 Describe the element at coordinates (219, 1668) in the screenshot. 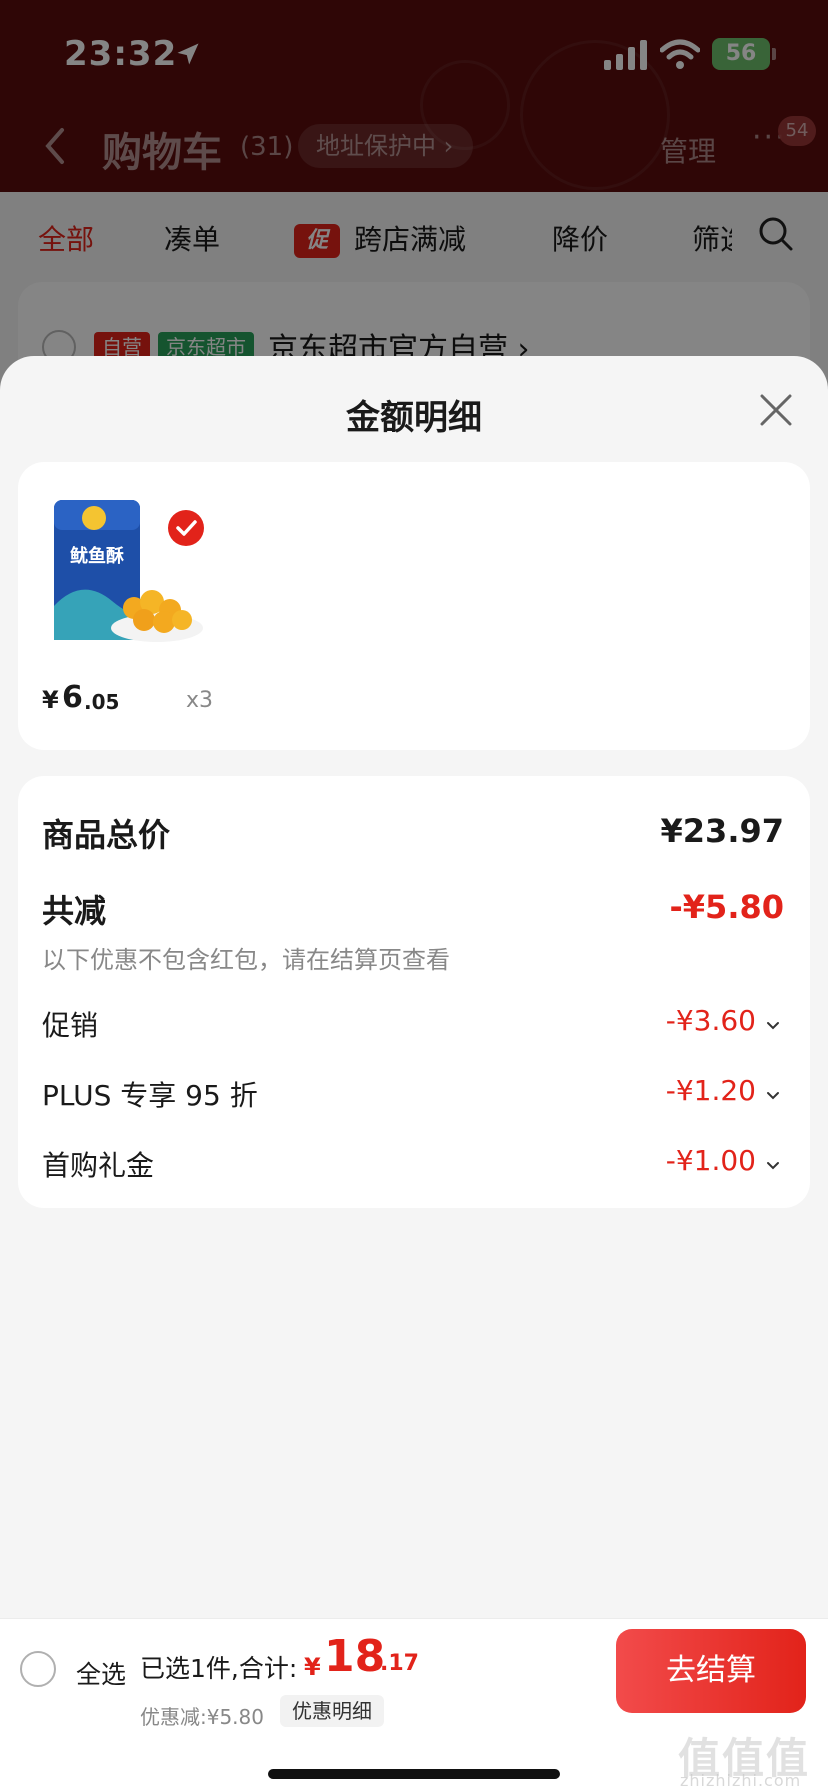

I see `selected-summary: 已选1件,合计:` at that location.